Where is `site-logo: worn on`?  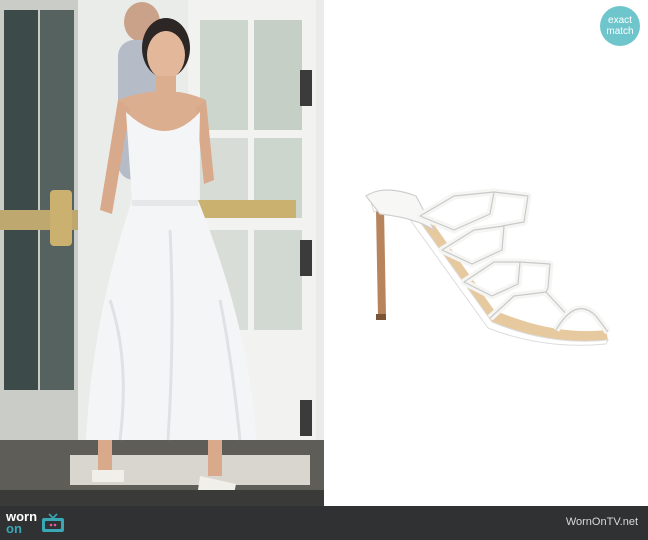
site-logo: worn on is located at coordinates (35, 523).